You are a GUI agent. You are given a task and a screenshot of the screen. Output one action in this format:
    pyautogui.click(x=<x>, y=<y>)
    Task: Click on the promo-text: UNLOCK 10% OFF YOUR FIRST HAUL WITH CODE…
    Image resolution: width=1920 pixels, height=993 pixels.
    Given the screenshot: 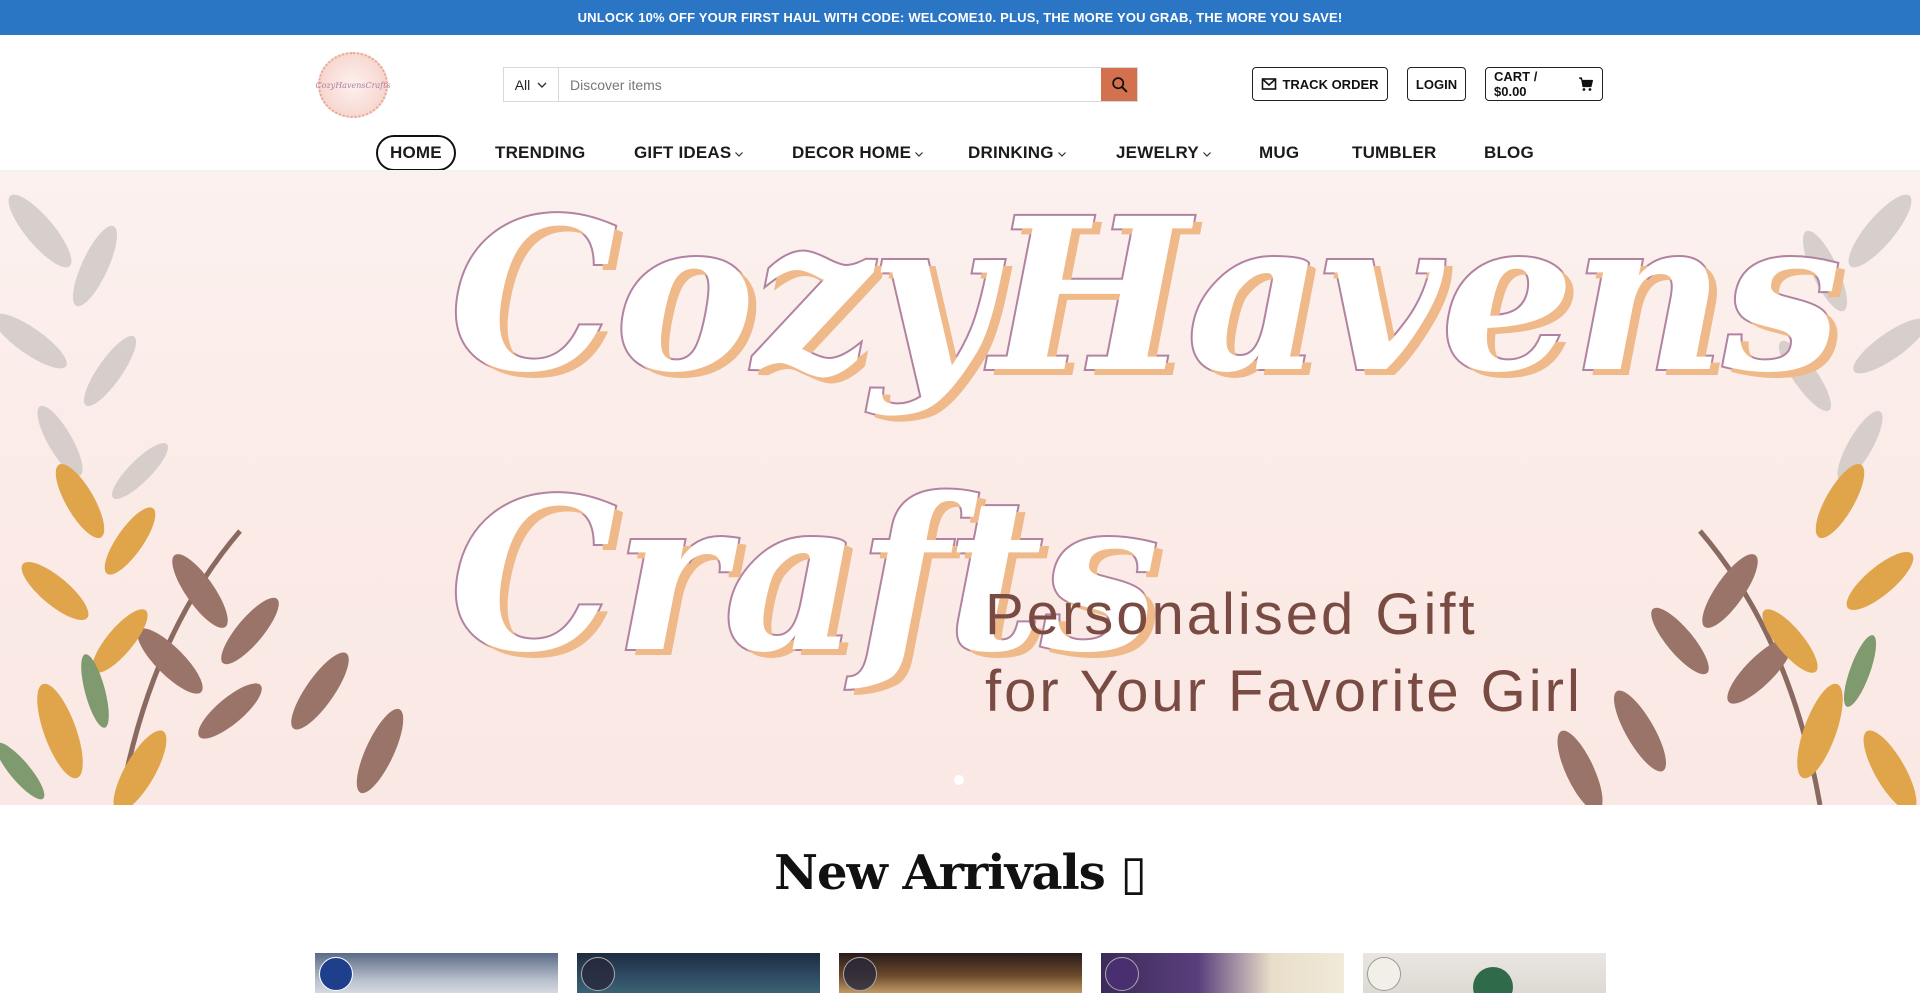 What is the action you would take?
    pyautogui.click(x=960, y=17)
    